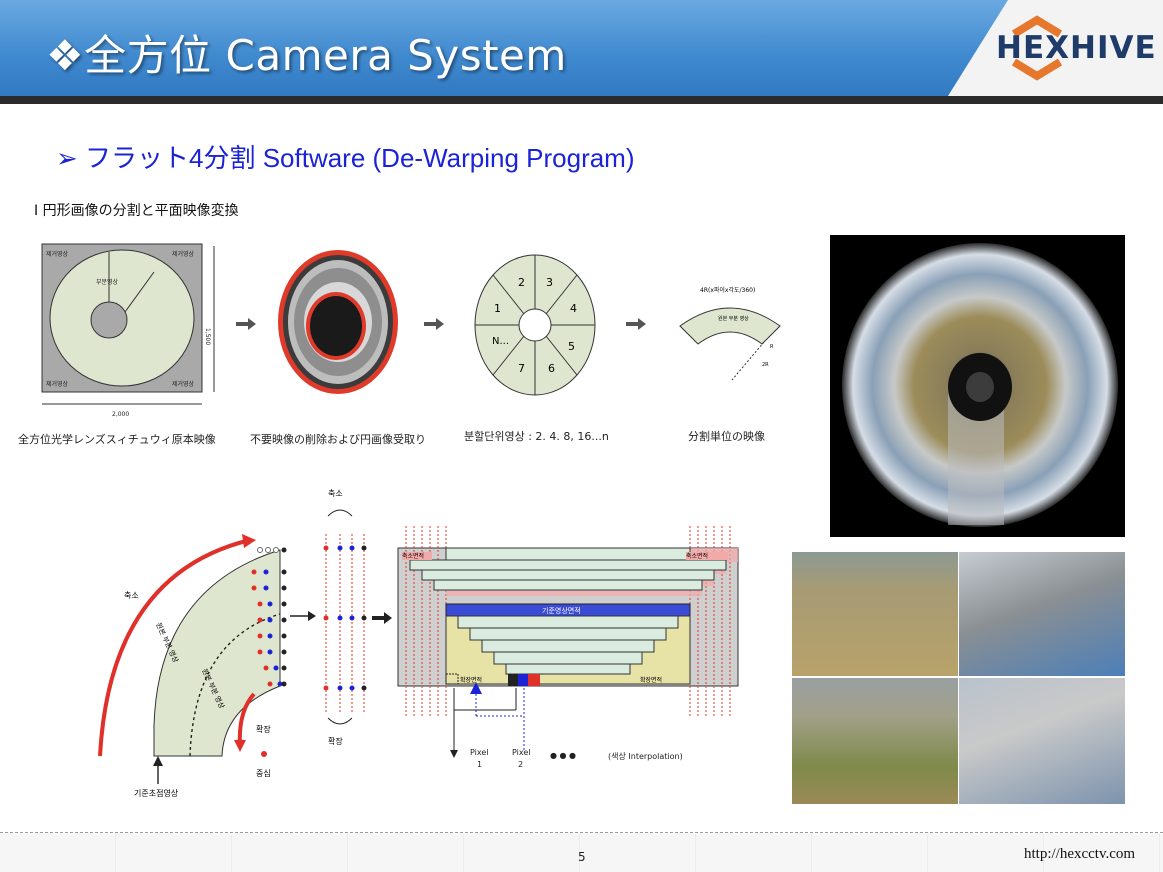 The width and height of the screenshot is (1163, 872). I want to click on segment-6: 6, so click(551, 368).